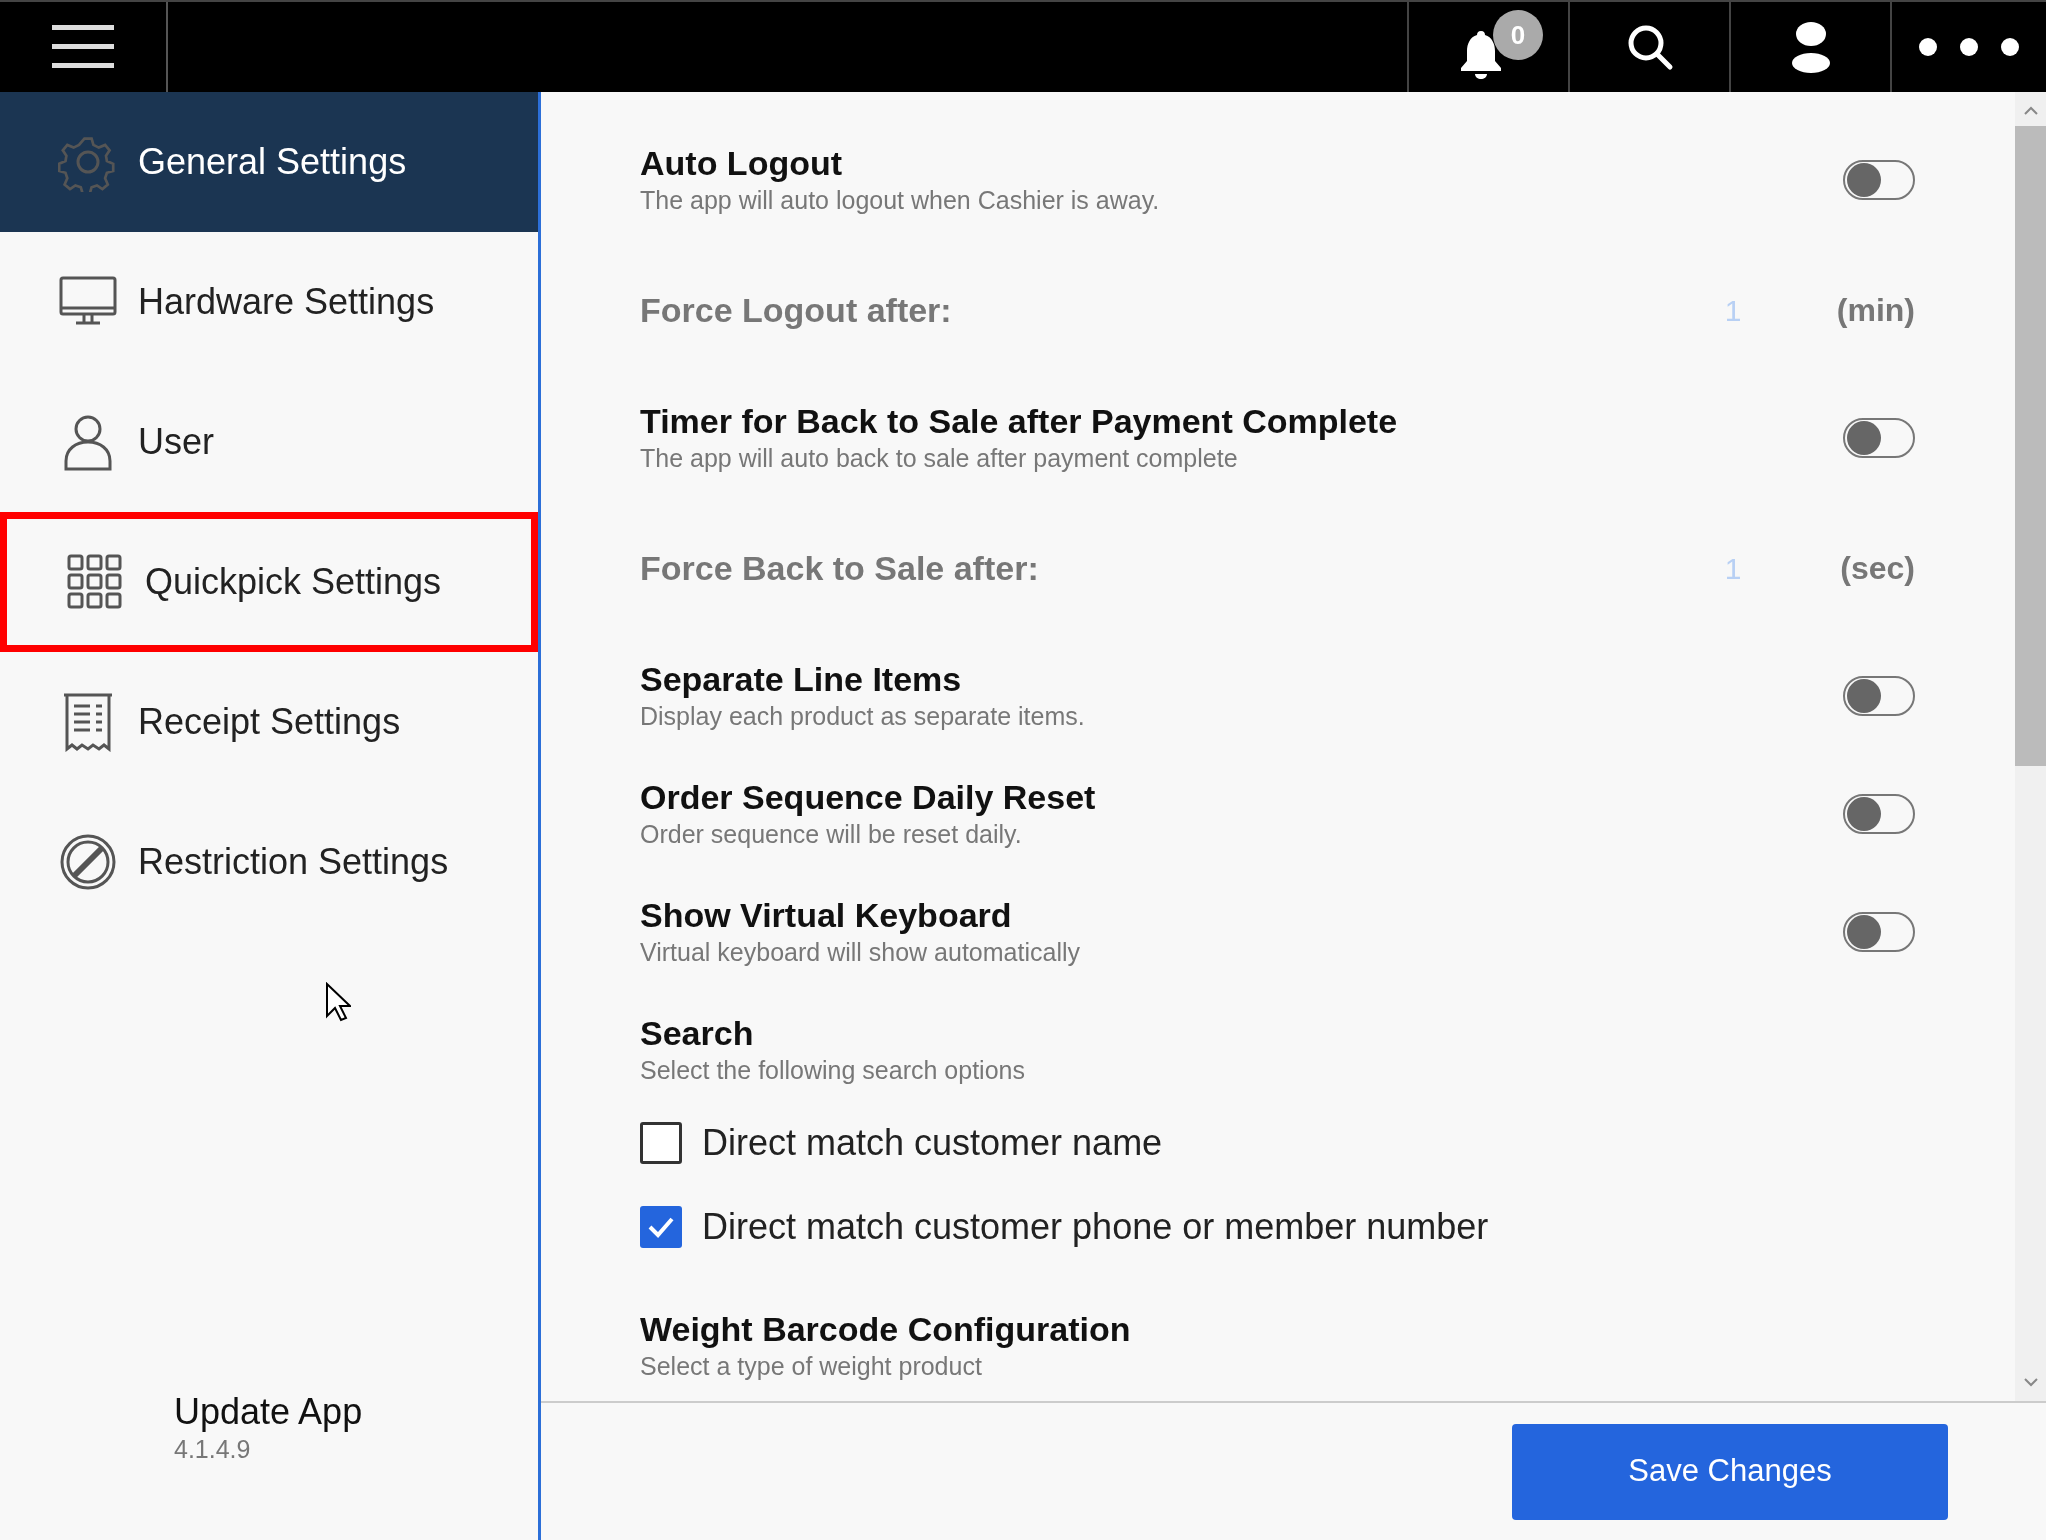 This screenshot has height=1540, width=2046. Describe the element at coordinates (269, 442) in the screenshot. I see `sidebar-item: User` at that location.